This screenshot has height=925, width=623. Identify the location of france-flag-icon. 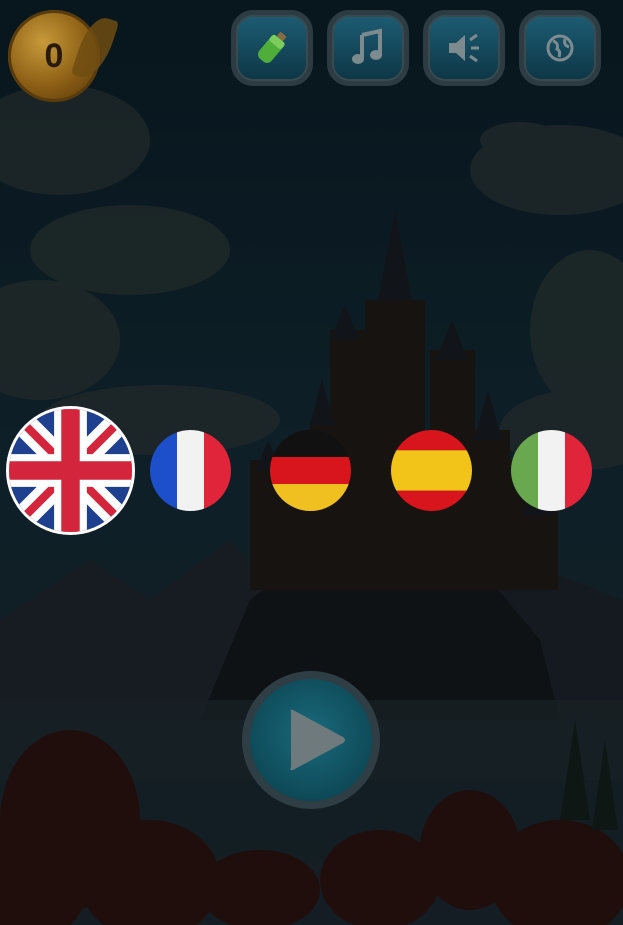
(190, 470).